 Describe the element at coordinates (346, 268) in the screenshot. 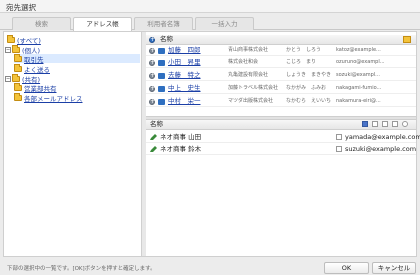

I see `ok-button: OK` at that location.